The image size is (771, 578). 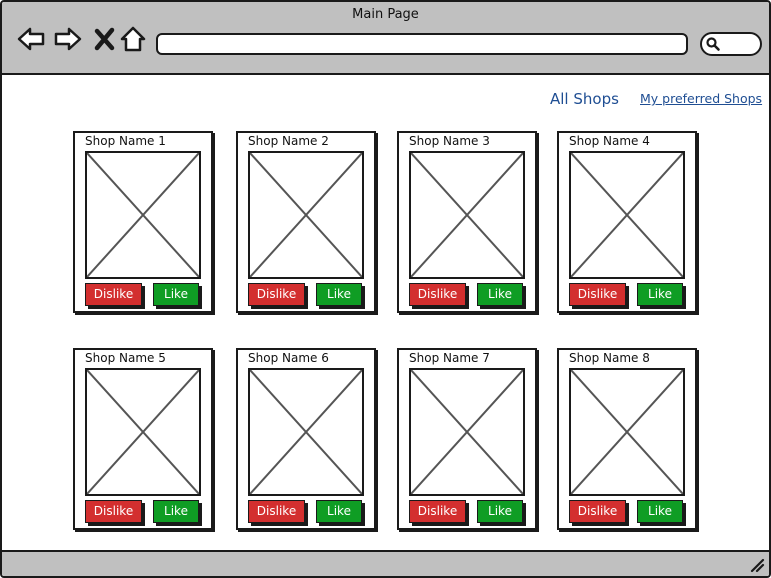 What do you see at coordinates (68, 39) in the screenshot?
I see `forward-arrow-icon` at bounding box center [68, 39].